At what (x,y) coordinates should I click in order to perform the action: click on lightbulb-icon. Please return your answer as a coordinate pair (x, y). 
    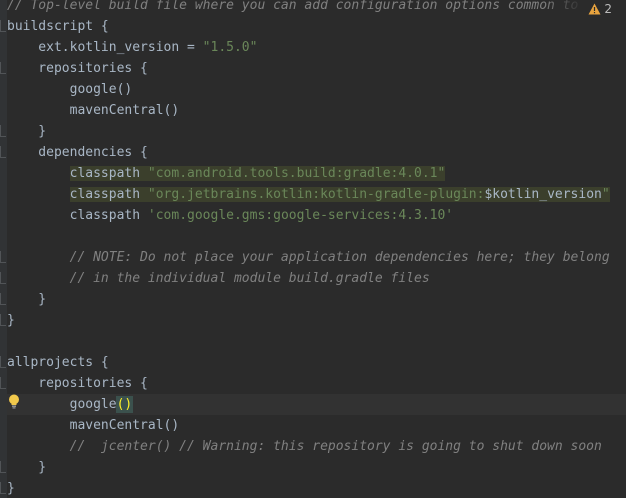
    Looking at the image, I should click on (14, 402).